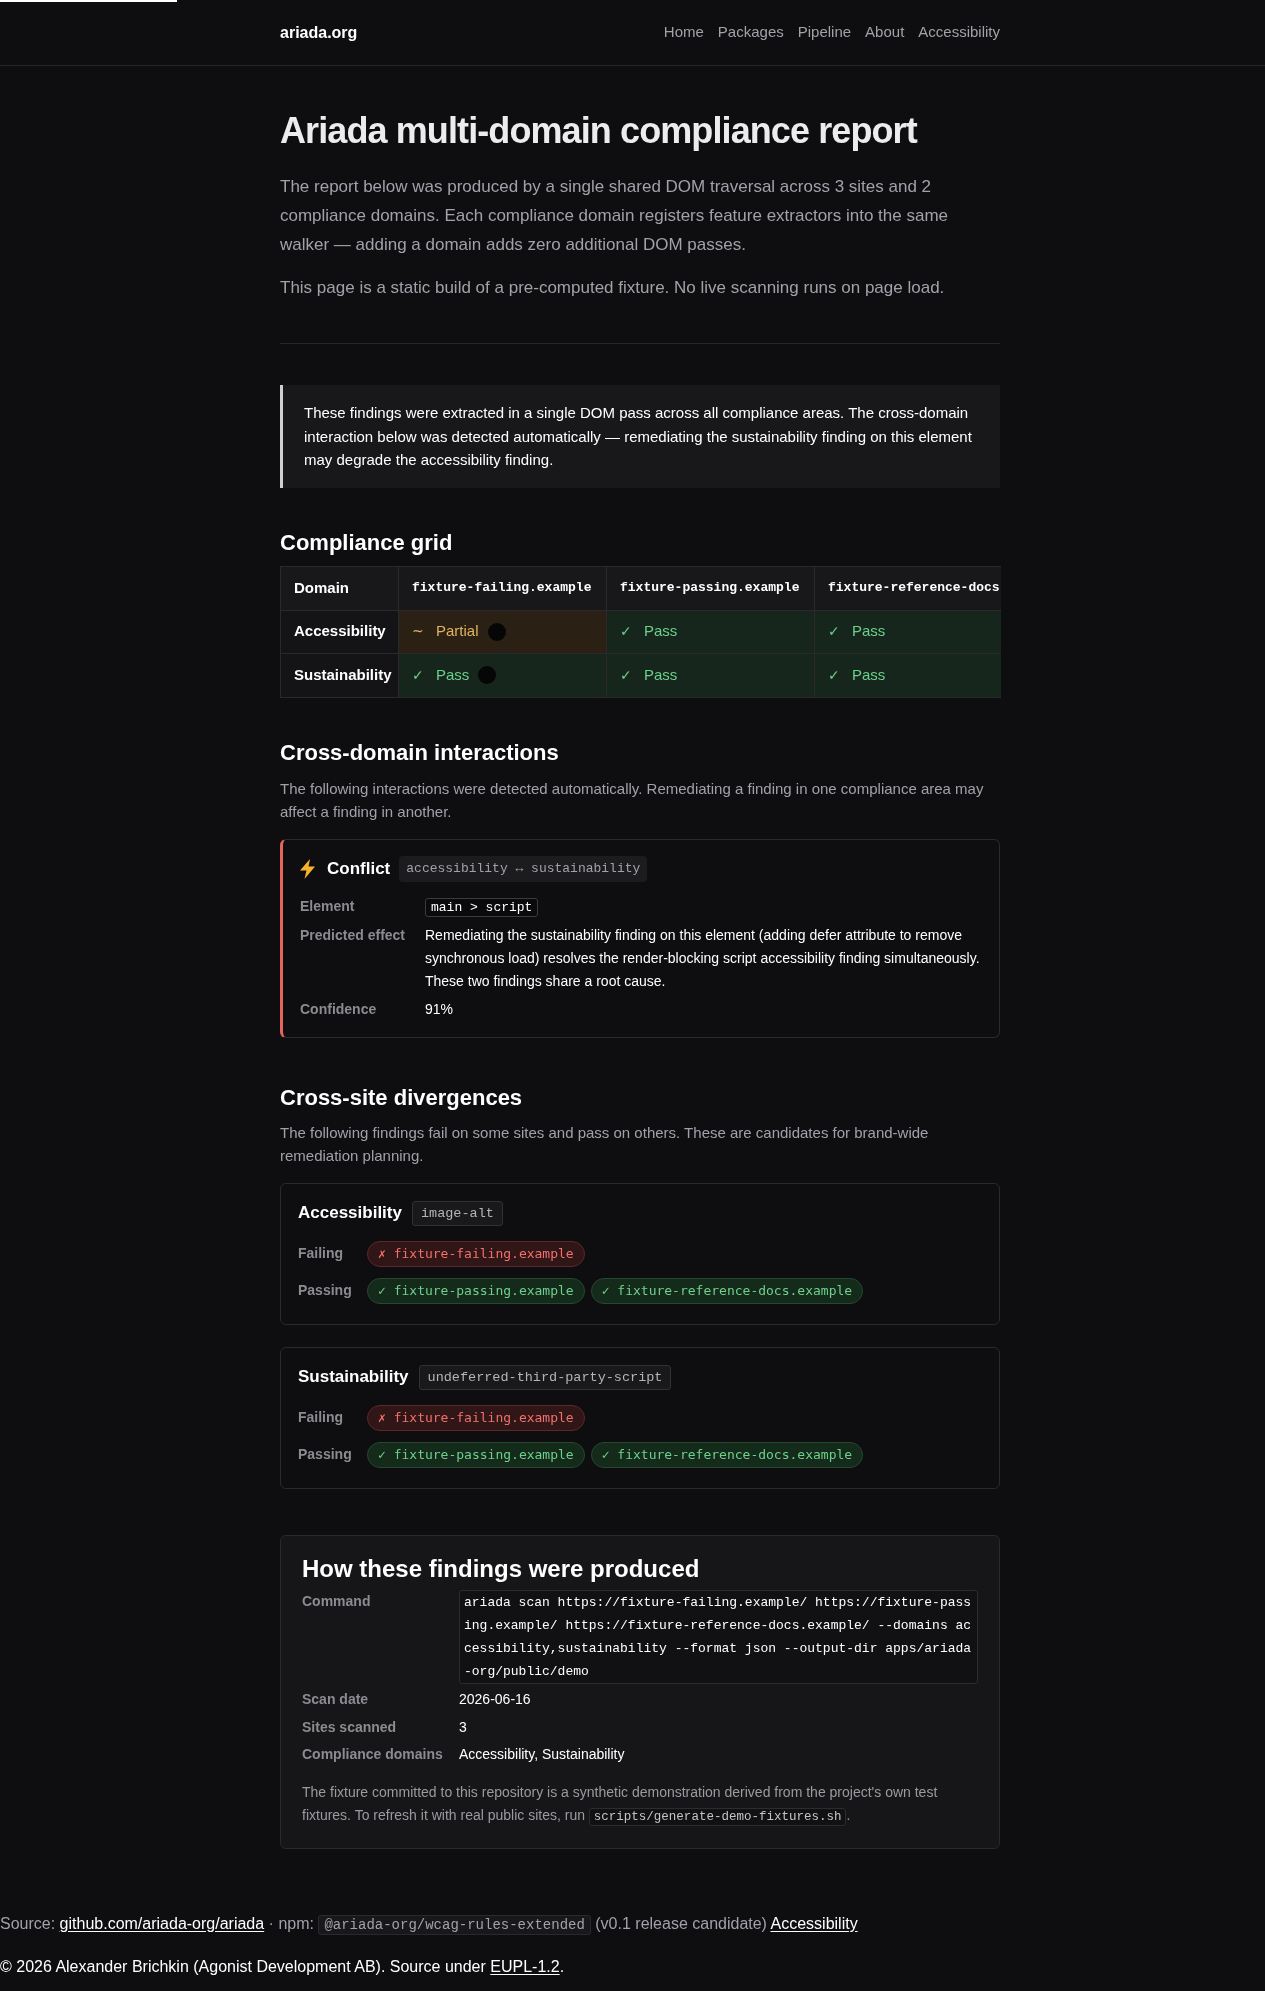 This screenshot has height=1991, width=1265. I want to click on section-description: The following interactions were detected automatically. Remediating a finding in one compliance area may affect a finding in another., so click(632, 800).